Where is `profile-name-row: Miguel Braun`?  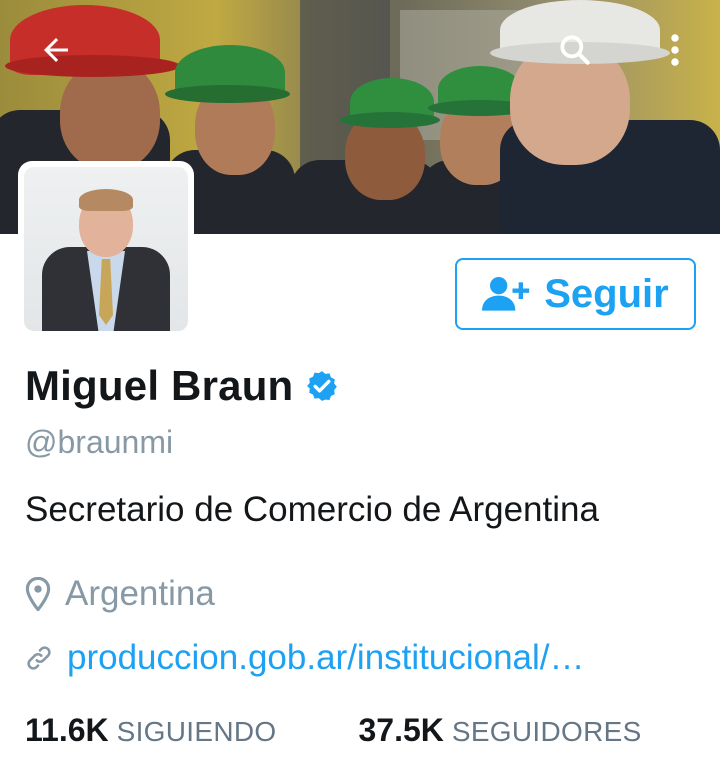
profile-name-row: Miguel Braun is located at coordinates (182, 386).